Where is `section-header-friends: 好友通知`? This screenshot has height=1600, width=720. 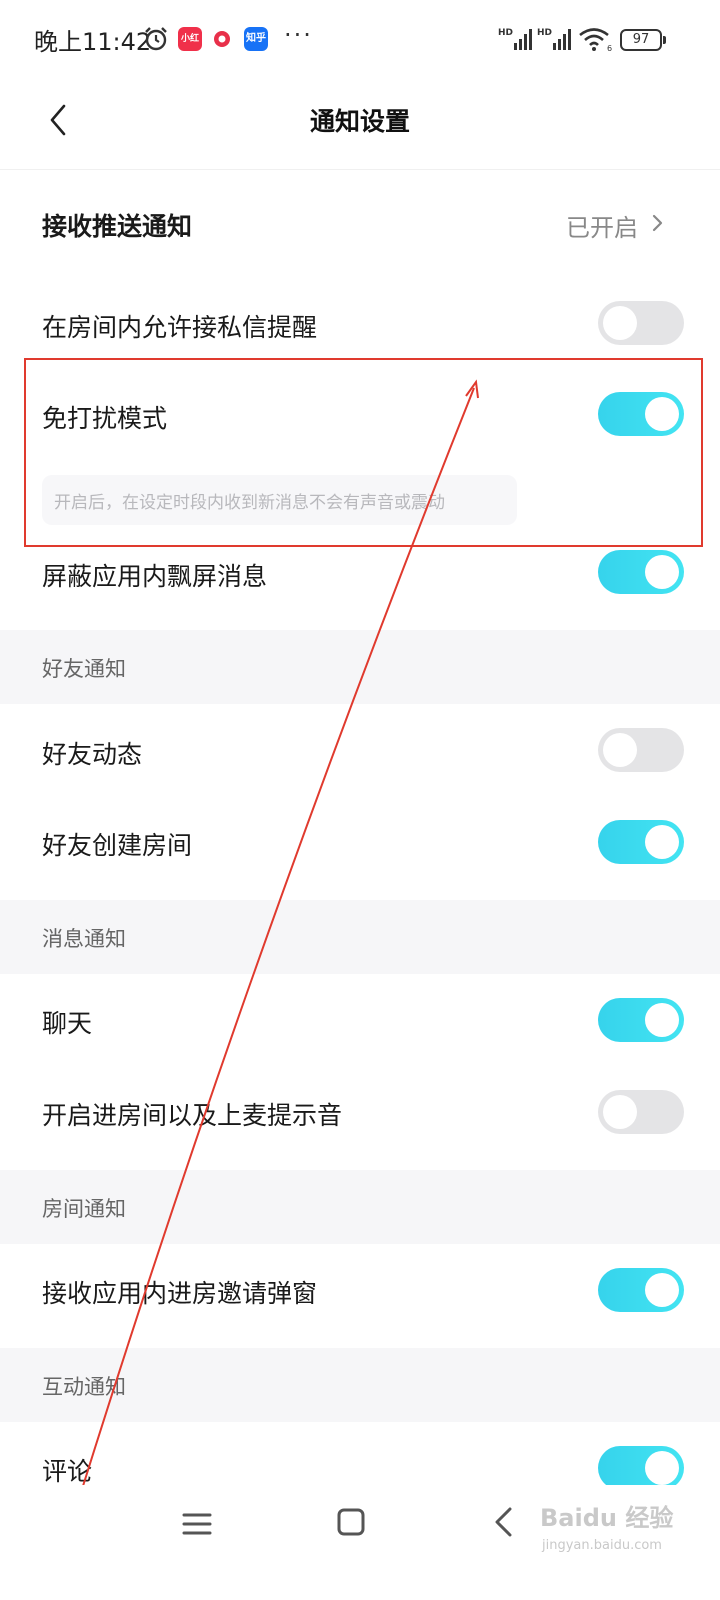 section-header-friends: 好友通知 is located at coordinates (360, 667).